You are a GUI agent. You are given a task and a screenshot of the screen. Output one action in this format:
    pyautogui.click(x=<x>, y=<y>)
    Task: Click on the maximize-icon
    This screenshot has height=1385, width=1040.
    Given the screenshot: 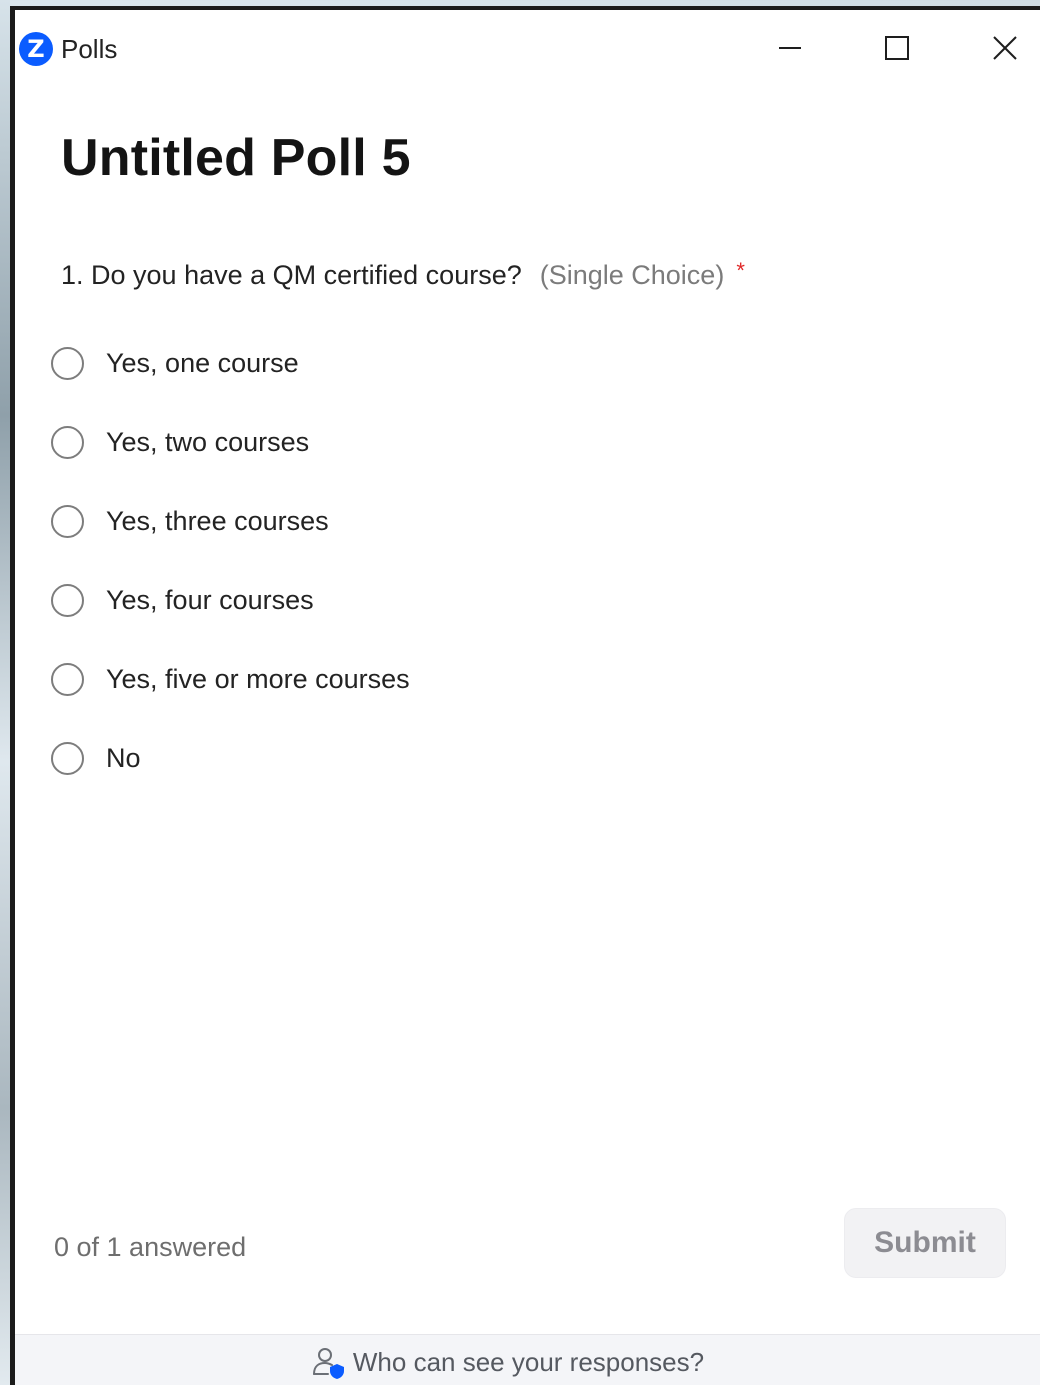 What is the action you would take?
    pyautogui.click(x=897, y=48)
    